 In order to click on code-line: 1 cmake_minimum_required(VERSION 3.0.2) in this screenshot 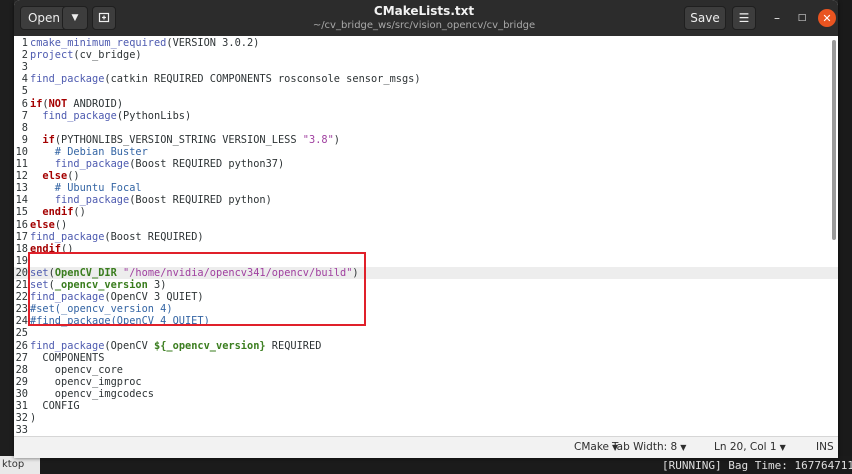, I will do `click(426, 43)`.